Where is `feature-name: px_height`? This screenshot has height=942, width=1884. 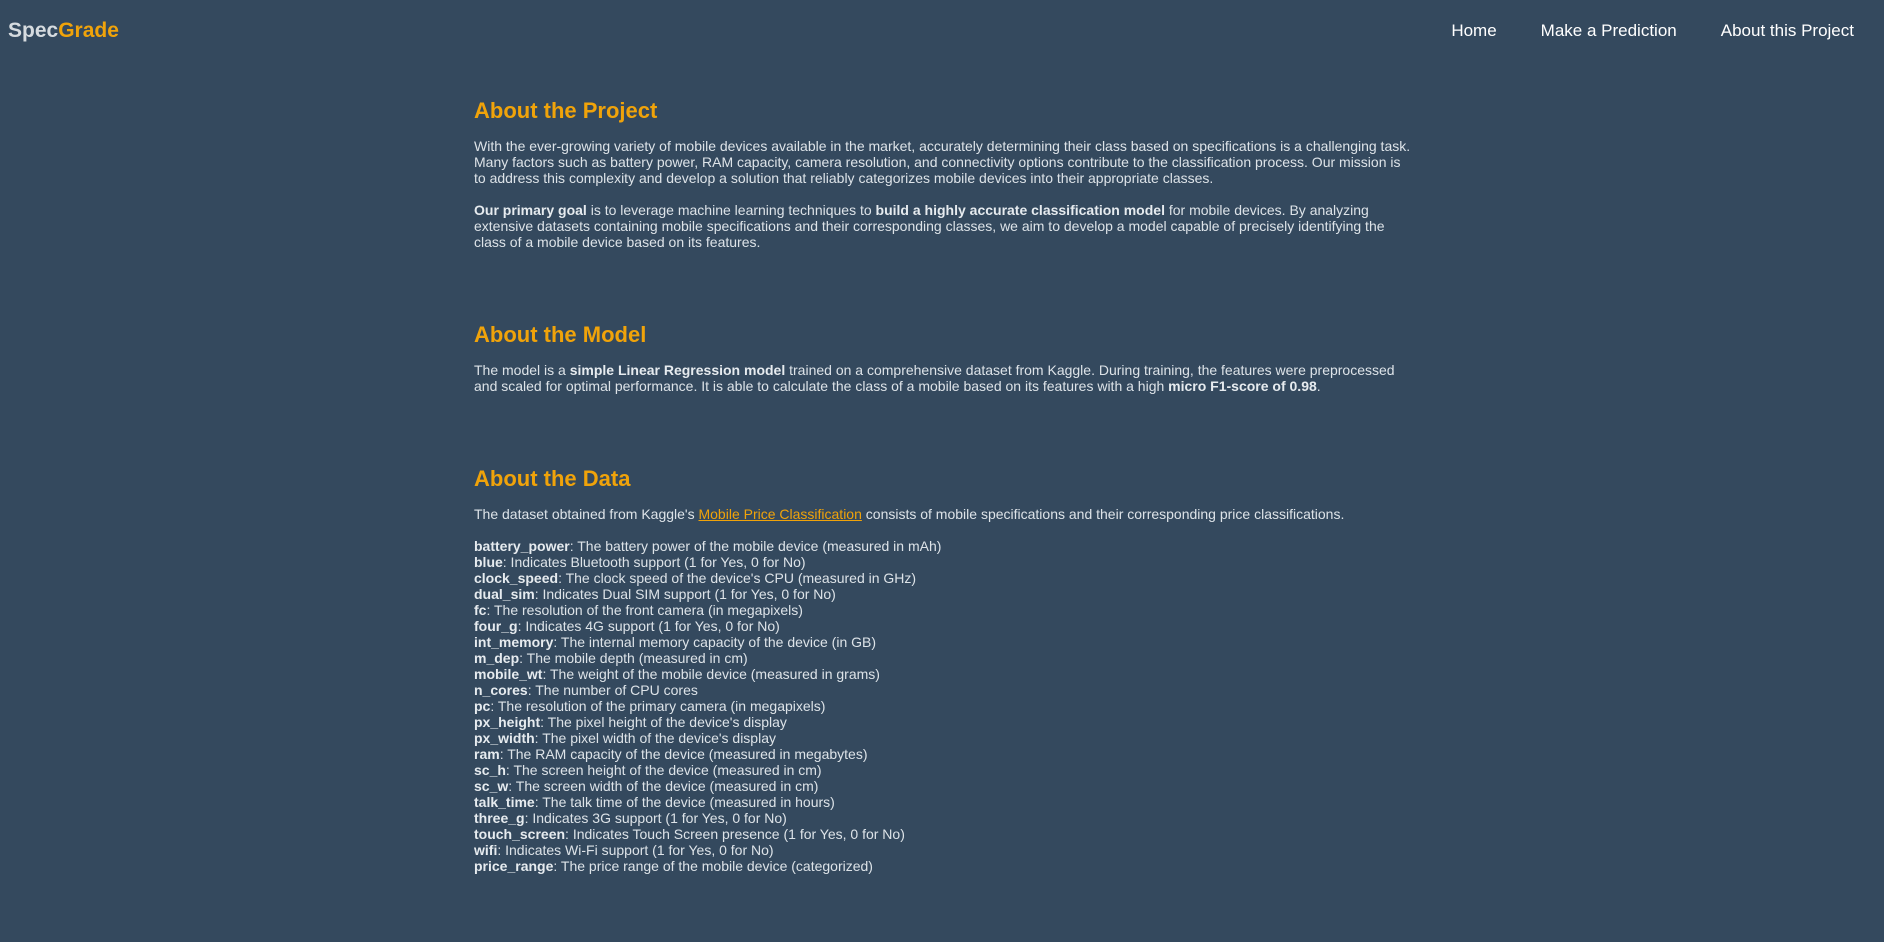 feature-name: px_height is located at coordinates (507, 722).